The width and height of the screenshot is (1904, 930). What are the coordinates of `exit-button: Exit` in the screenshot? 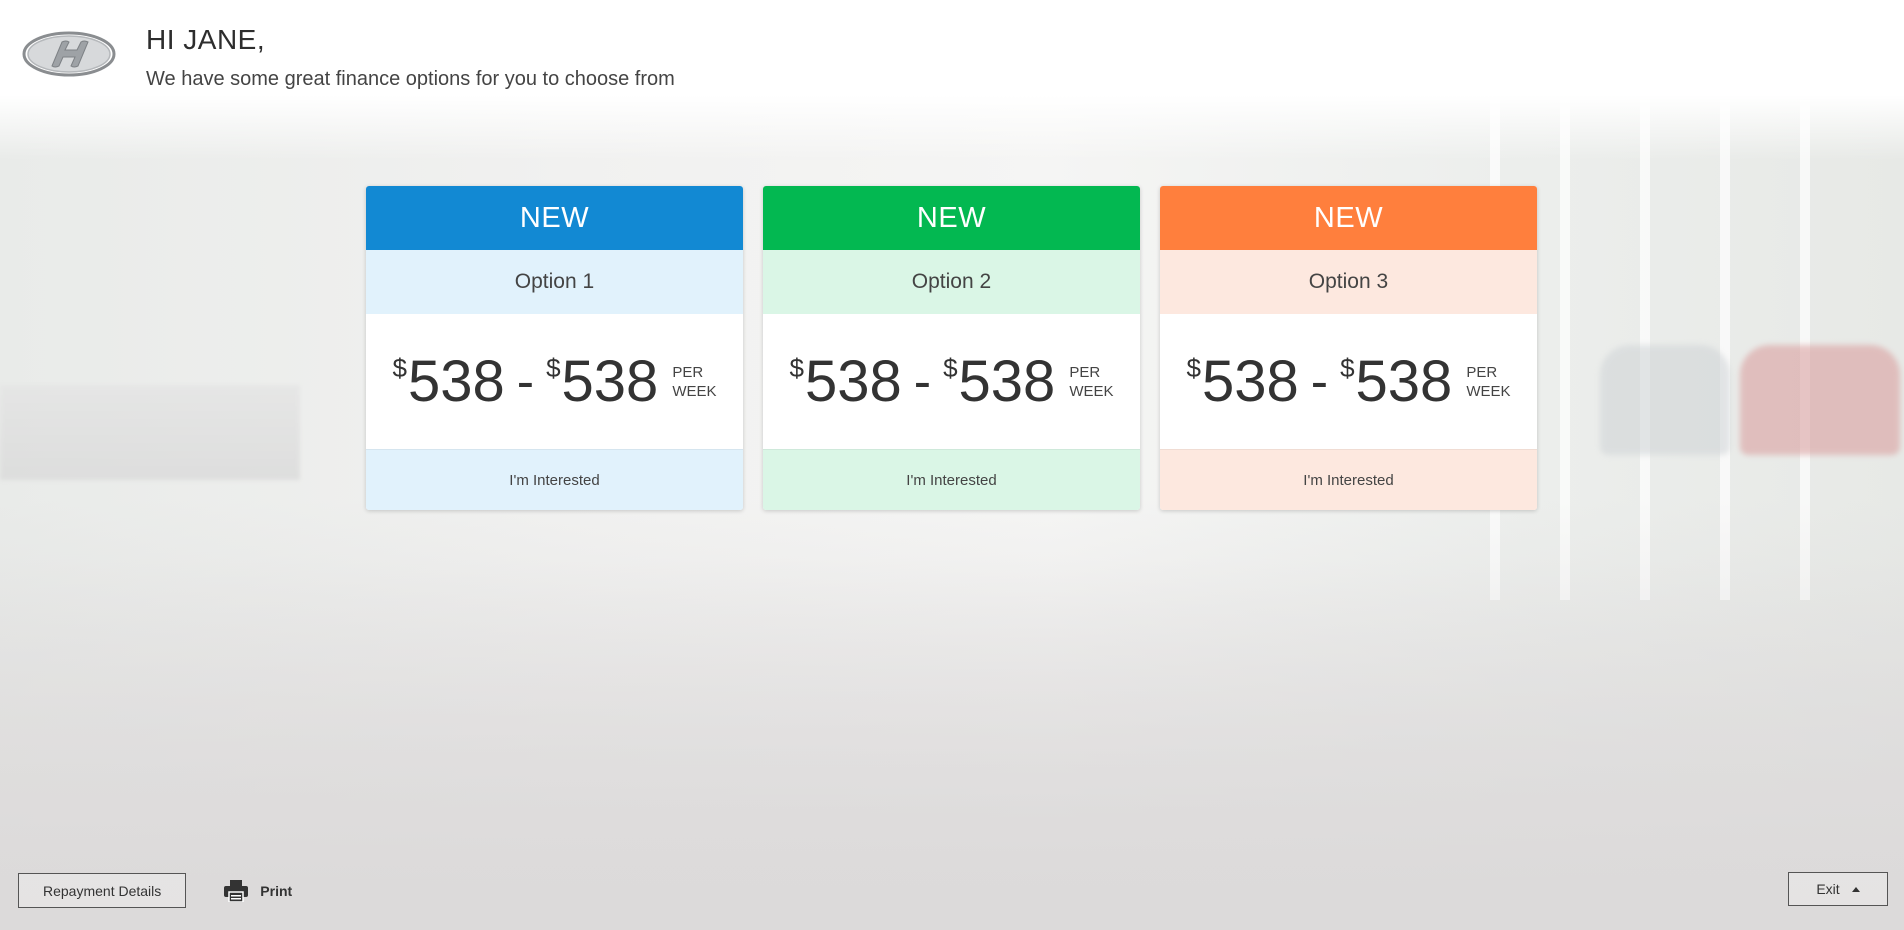 It's located at (1838, 889).